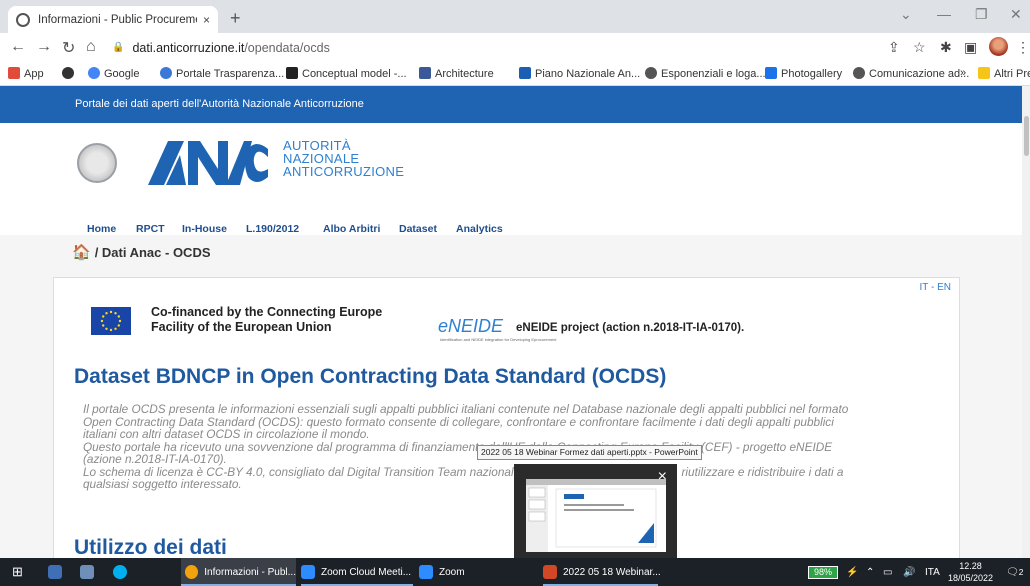  I want to click on restore-button: ❐, so click(981, 14).